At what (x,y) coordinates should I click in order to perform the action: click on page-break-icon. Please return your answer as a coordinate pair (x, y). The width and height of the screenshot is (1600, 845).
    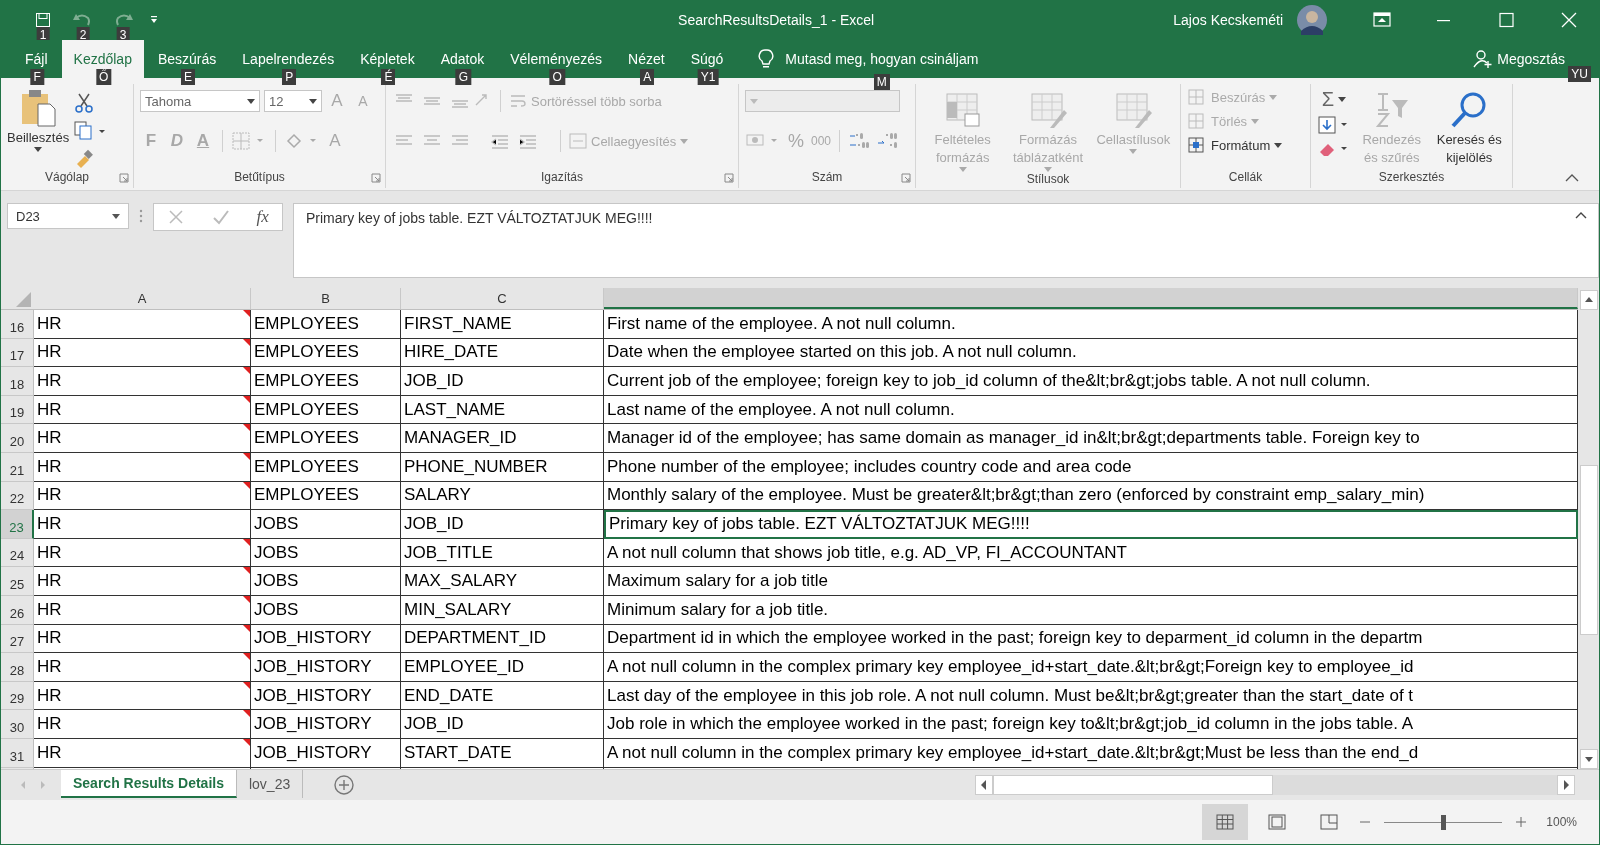
    Looking at the image, I should click on (1329, 822).